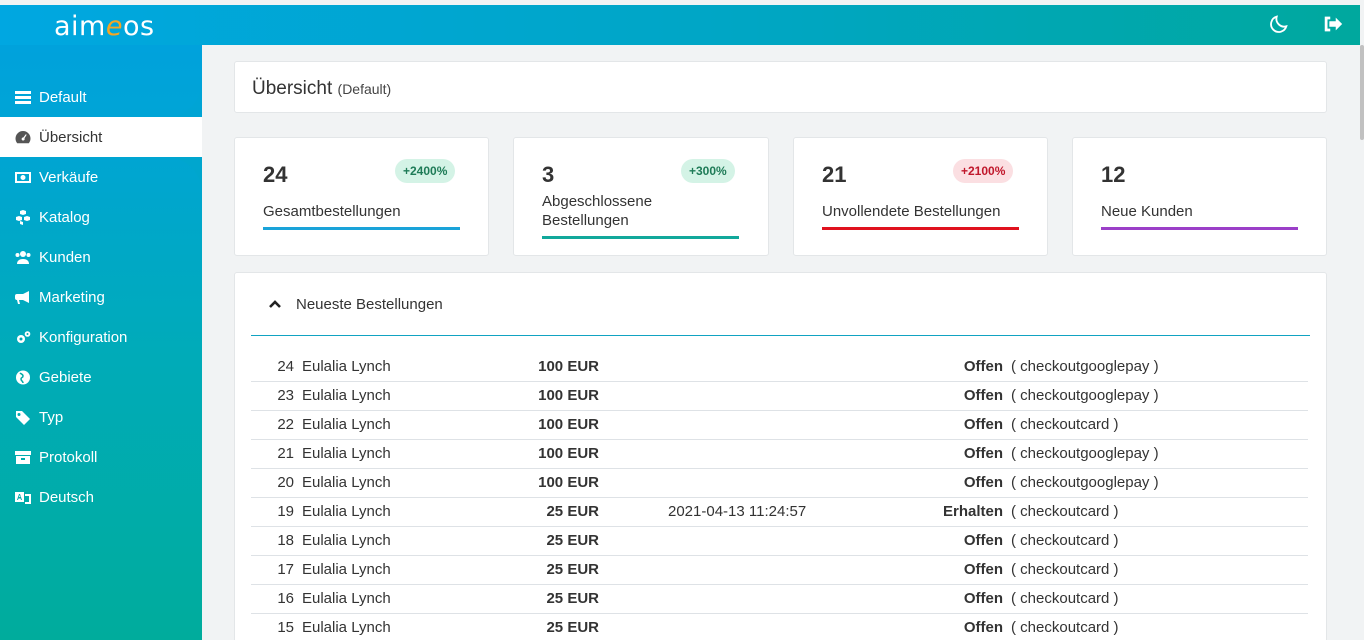 This screenshot has width=1364, height=640. I want to click on sidebar-item-kunden: Kunden, so click(101, 257).